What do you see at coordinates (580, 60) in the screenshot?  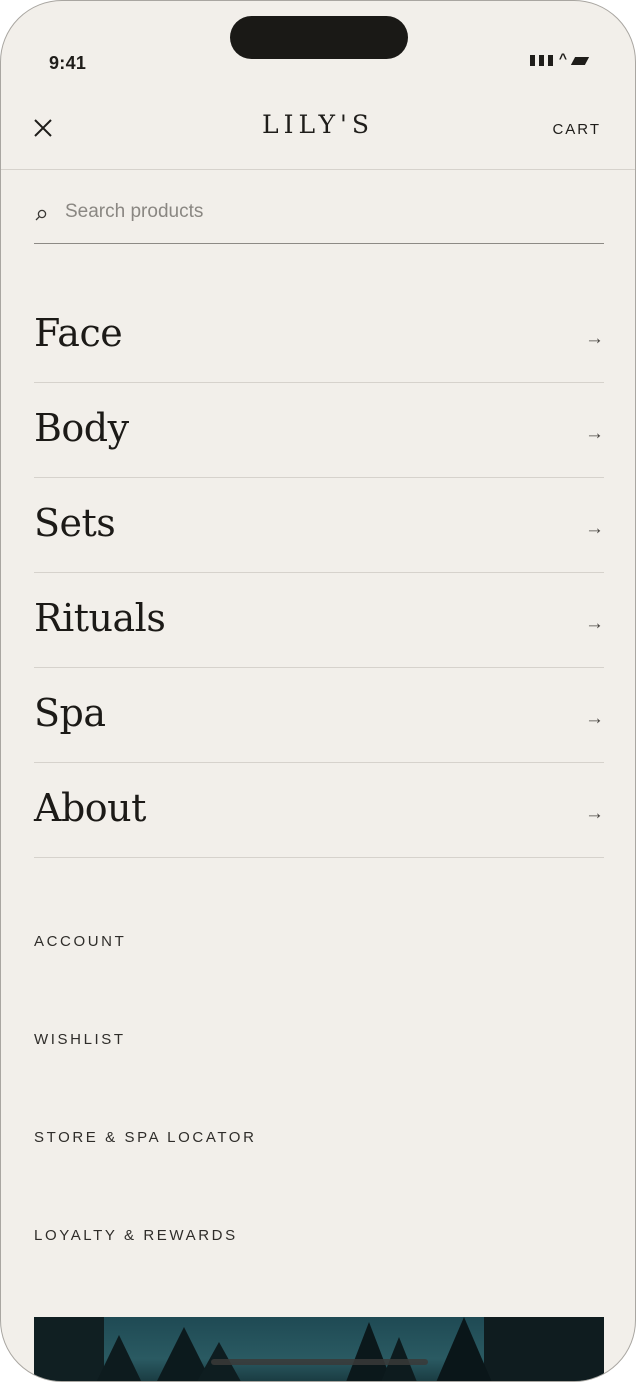 I see `battery-icon` at bounding box center [580, 60].